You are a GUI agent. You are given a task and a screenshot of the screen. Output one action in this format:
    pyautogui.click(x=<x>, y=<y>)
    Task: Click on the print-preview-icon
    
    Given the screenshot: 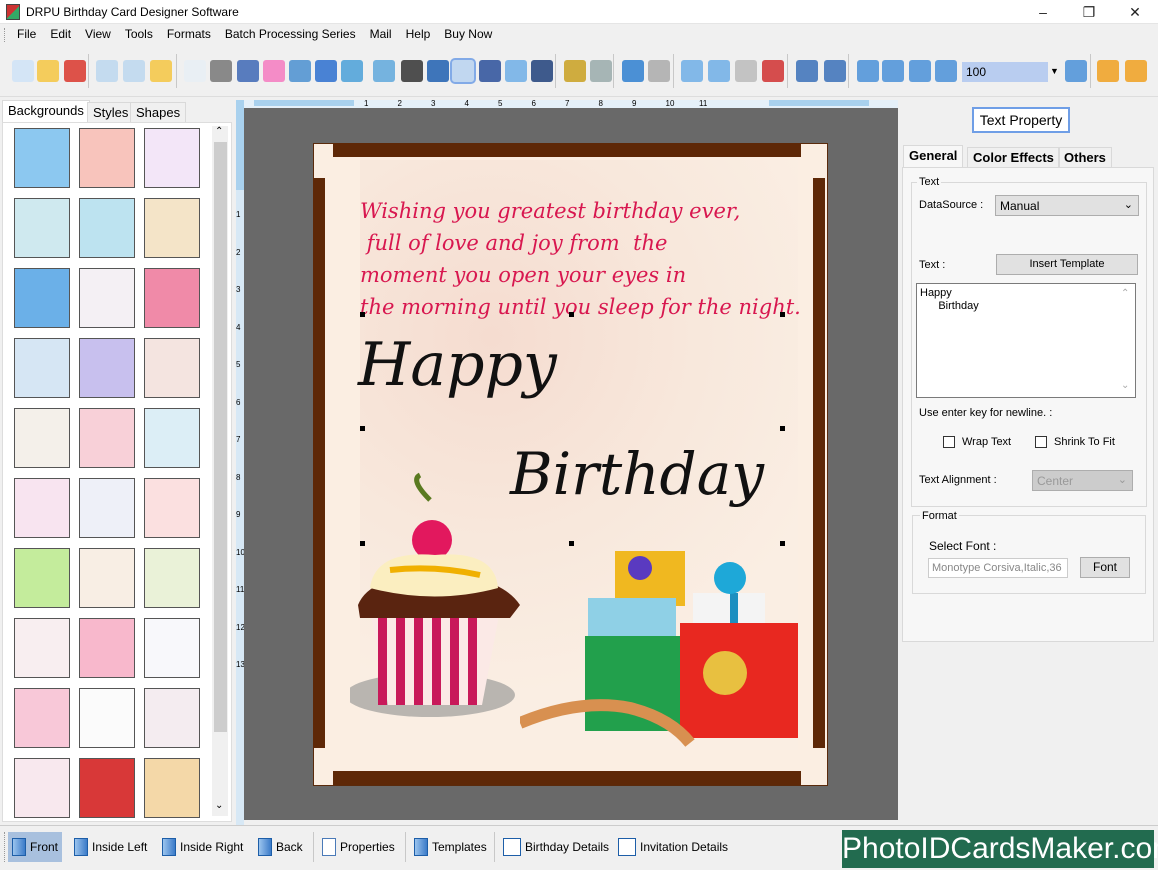 What is the action you would take?
    pyautogui.click(x=195, y=71)
    